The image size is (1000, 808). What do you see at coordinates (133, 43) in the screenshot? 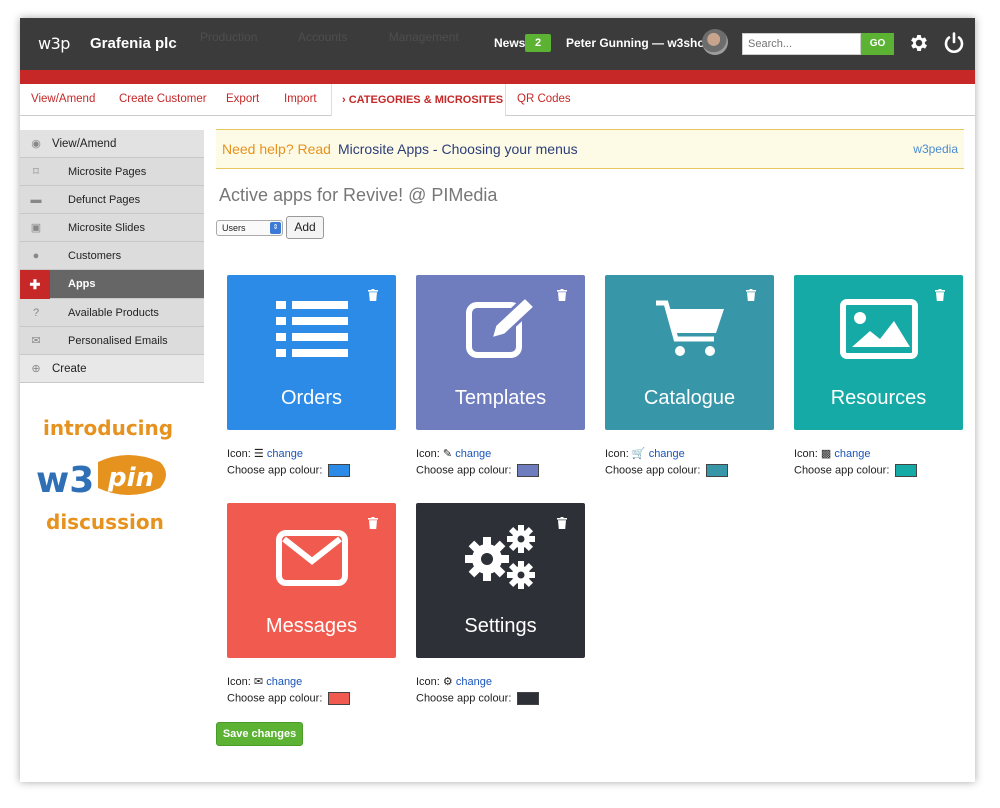
I see `company-name: Grafenia plc` at bounding box center [133, 43].